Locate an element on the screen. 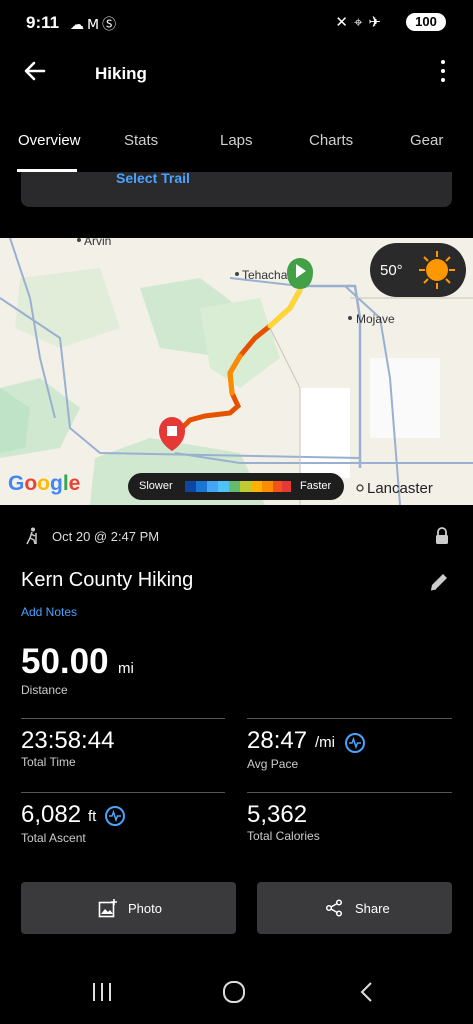  lock-icon is located at coordinates (442, 538).